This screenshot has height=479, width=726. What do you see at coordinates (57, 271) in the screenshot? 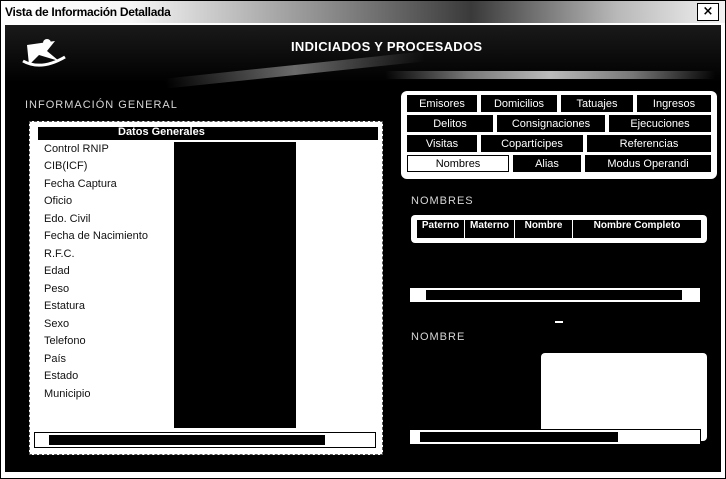
I see `field-label: Edad` at bounding box center [57, 271].